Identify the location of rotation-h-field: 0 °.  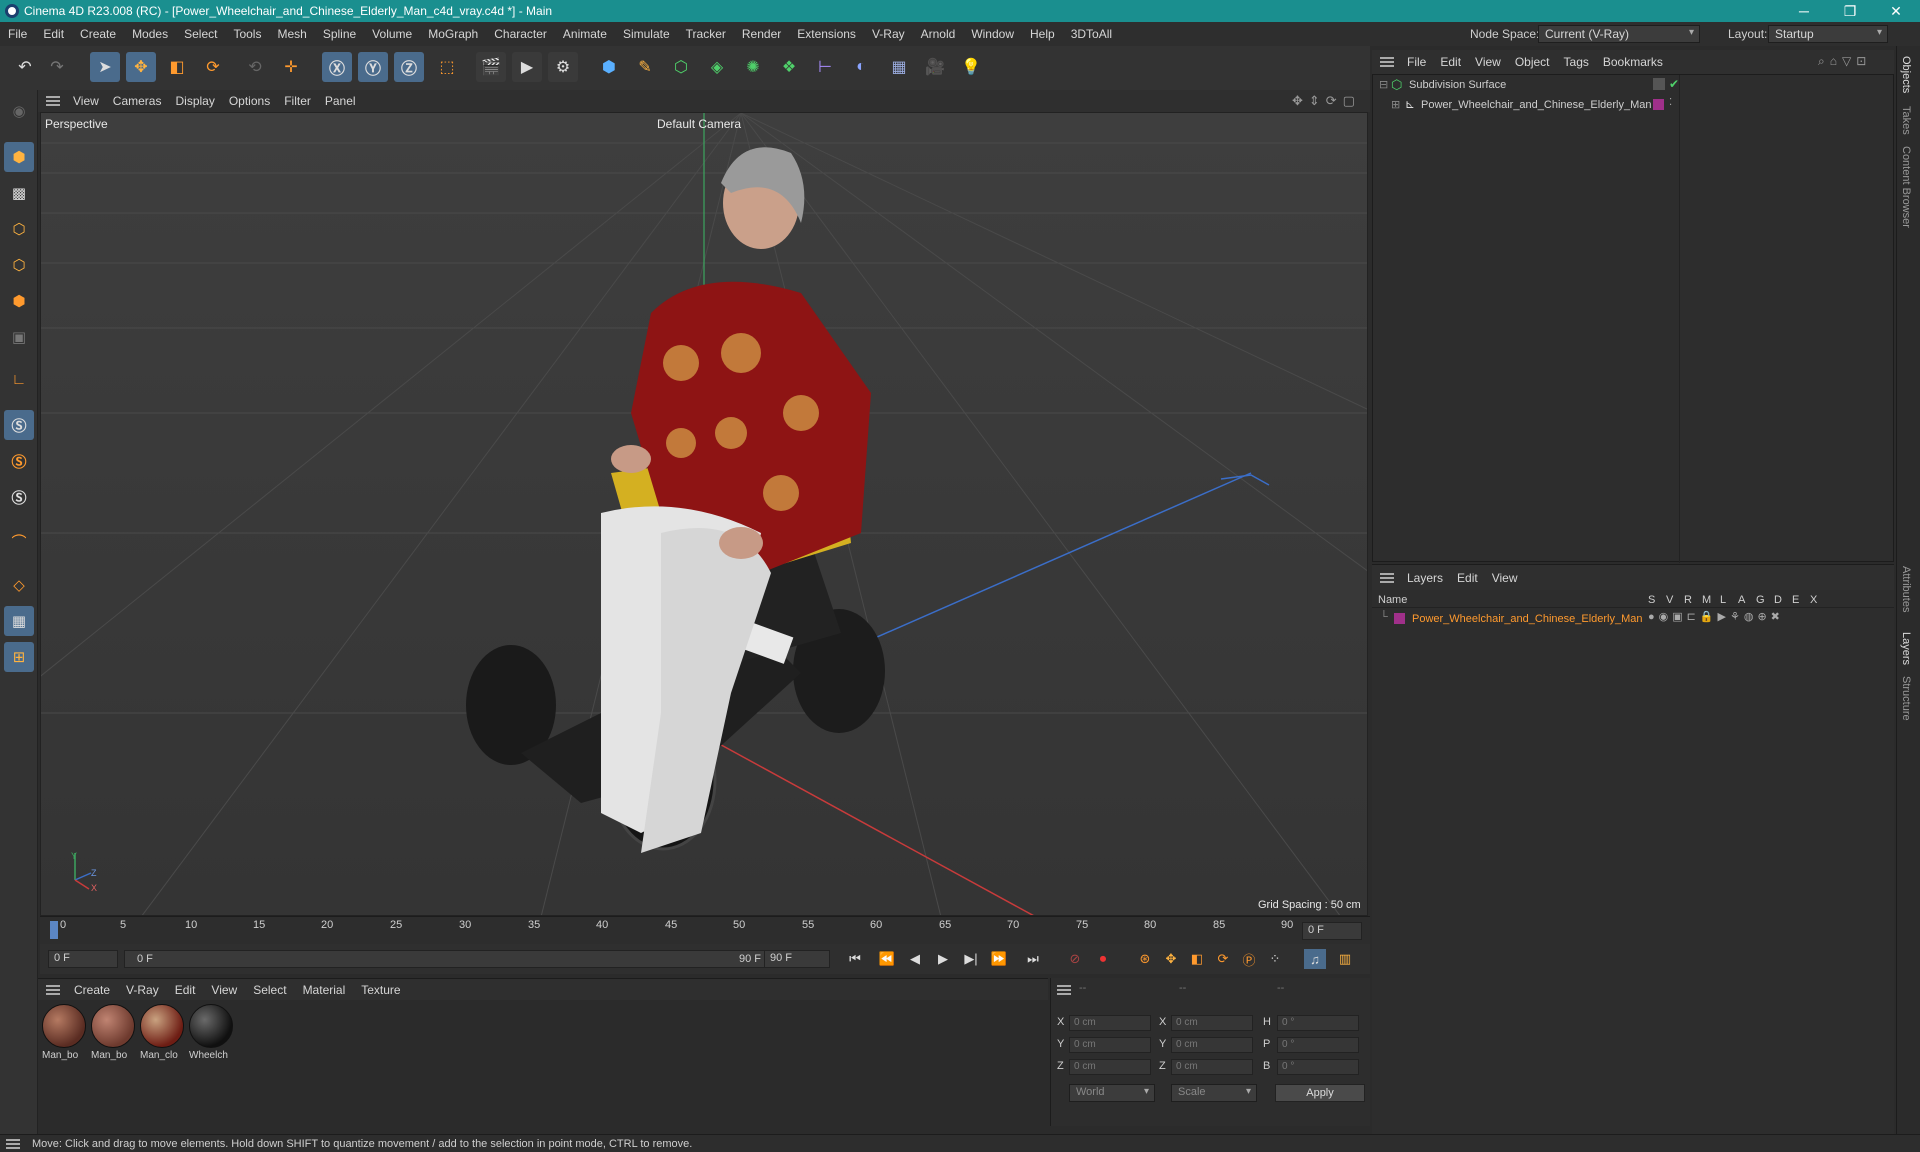
(1318, 1023).